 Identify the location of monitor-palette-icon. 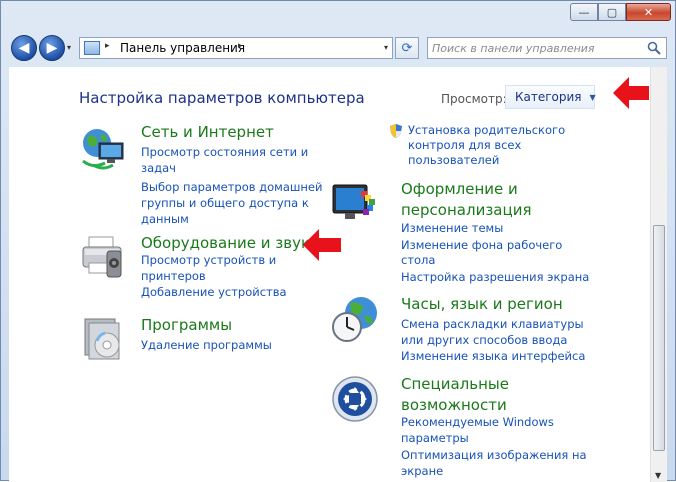
(356, 204).